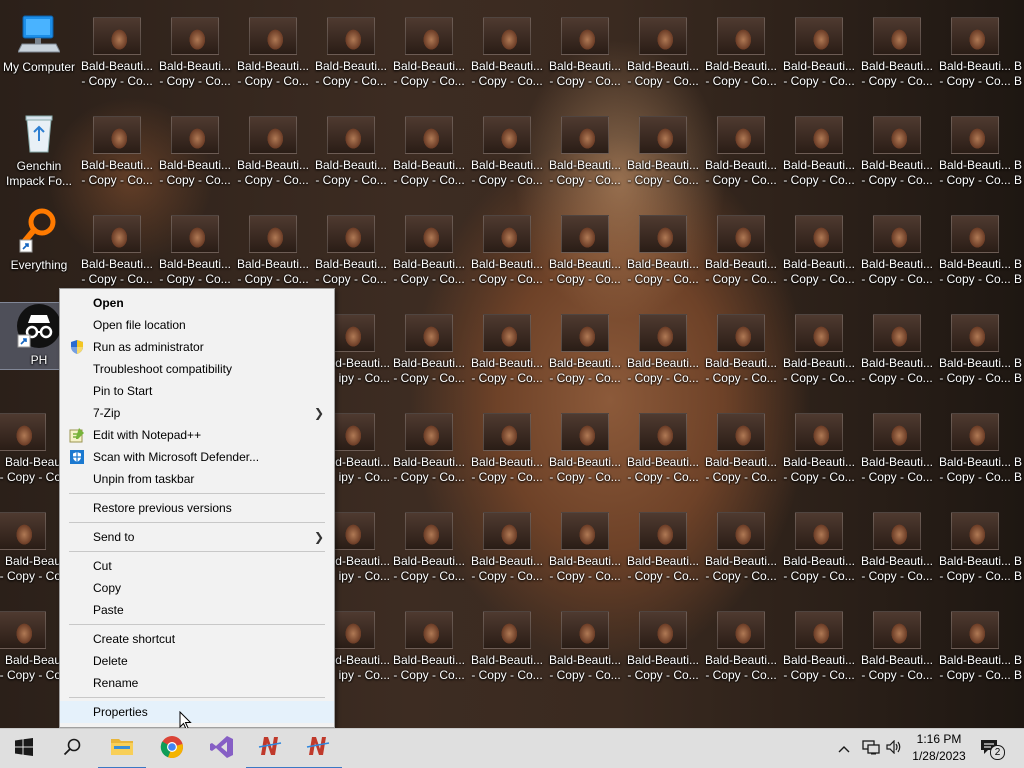  What do you see at coordinates (172, 748) in the screenshot?
I see `taskbar-chrome` at bounding box center [172, 748].